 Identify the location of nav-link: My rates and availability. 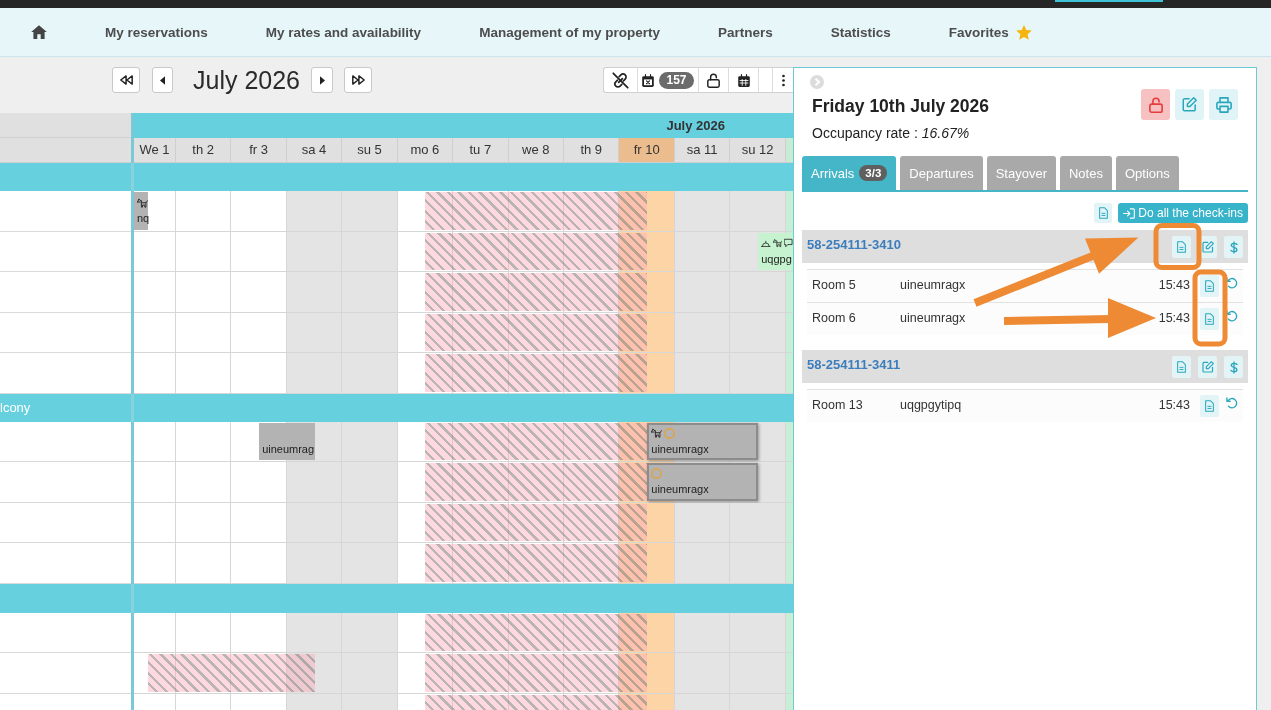
(343, 32).